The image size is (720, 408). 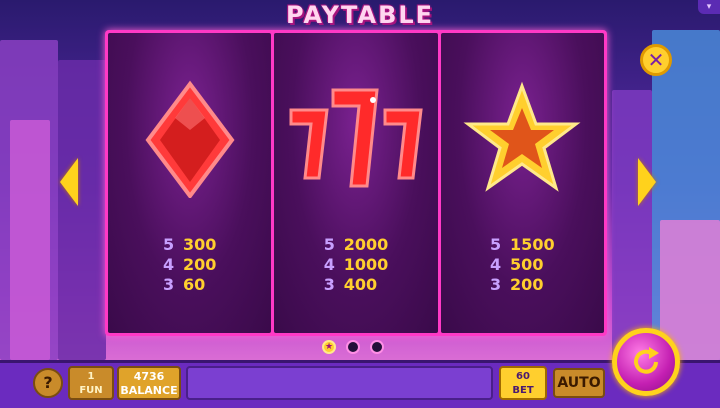 I want to click on payout-row: 3 400, so click(x=350, y=284).